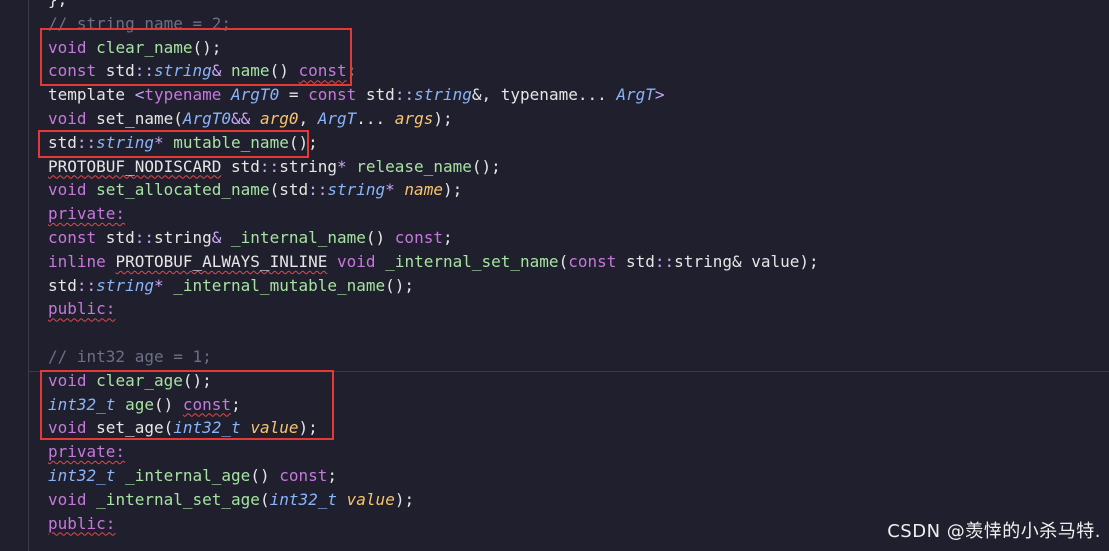 The image size is (1109, 551). What do you see at coordinates (433, 500) in the screenshot?
I see `code-line: void _internal_set_age(int32_t value);` at bounding box center [433, 500].